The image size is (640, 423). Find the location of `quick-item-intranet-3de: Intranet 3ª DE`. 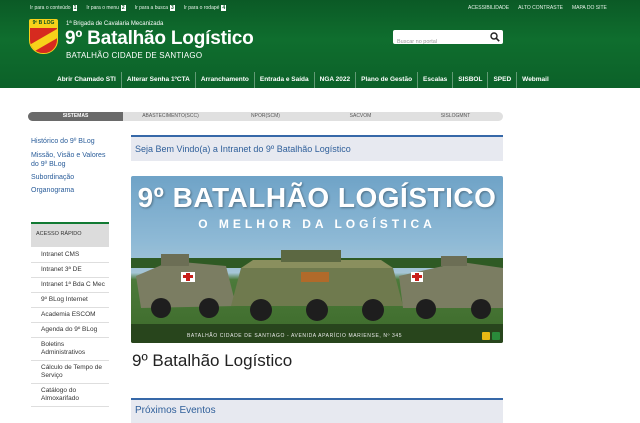

quick-item-intranet-3de: Intranet 3ª DE is located at coordinates (70, 270).